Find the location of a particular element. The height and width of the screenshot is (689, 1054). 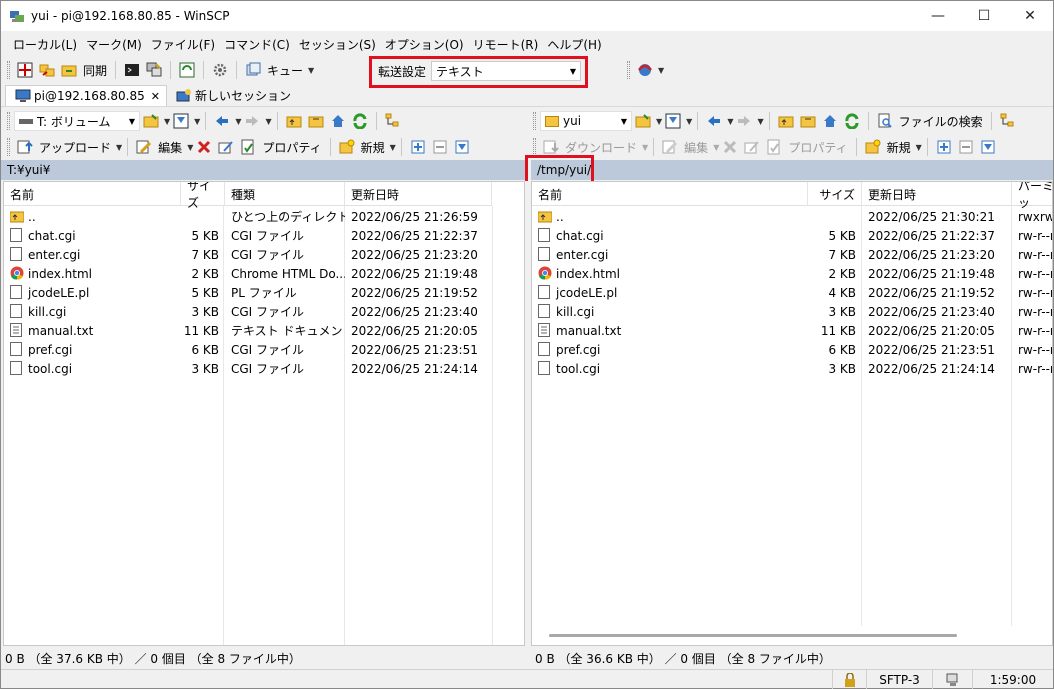

deselect-icon is located at coordinates (440, 147).